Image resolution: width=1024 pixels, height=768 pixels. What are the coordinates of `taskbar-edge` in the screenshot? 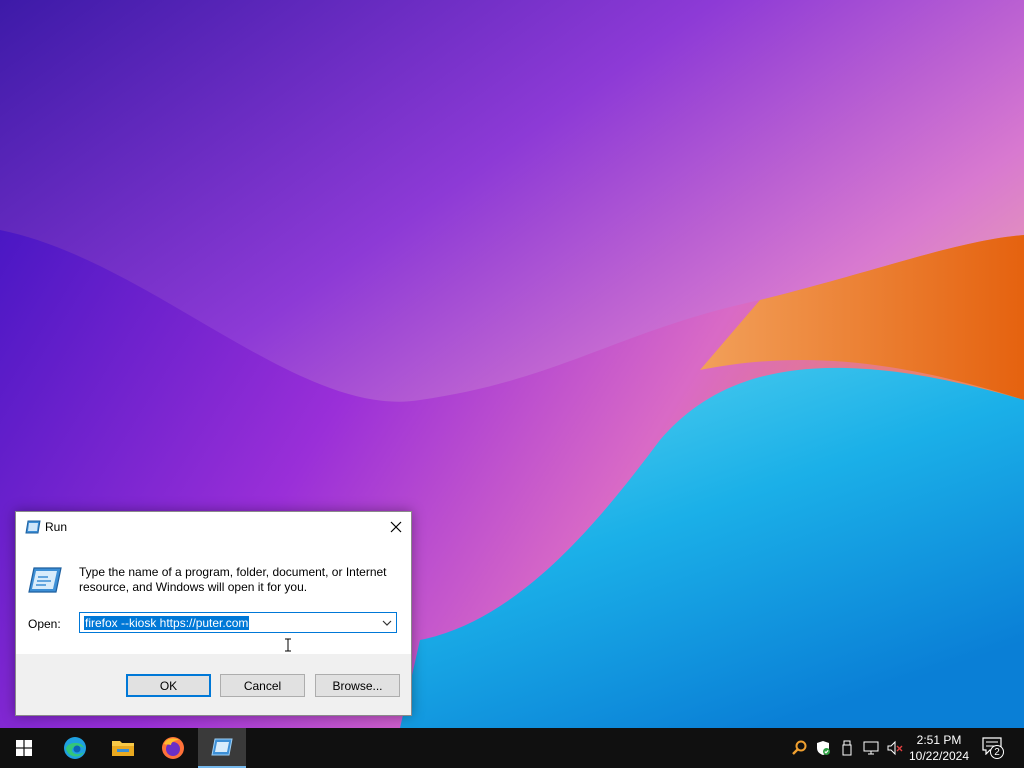 It's located at (75, 748).